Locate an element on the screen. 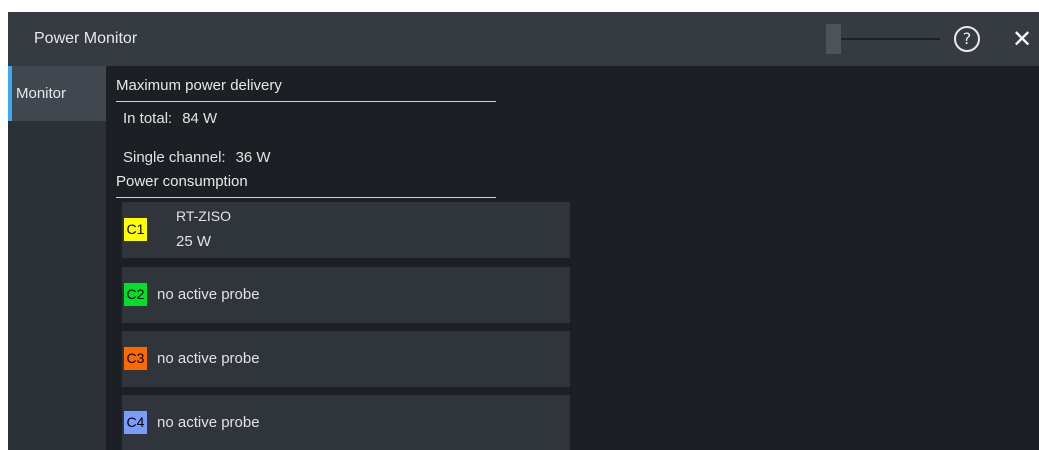  channel-card-c1: C1 RT-ZISO 25 W is located at coordinates (346, 230).